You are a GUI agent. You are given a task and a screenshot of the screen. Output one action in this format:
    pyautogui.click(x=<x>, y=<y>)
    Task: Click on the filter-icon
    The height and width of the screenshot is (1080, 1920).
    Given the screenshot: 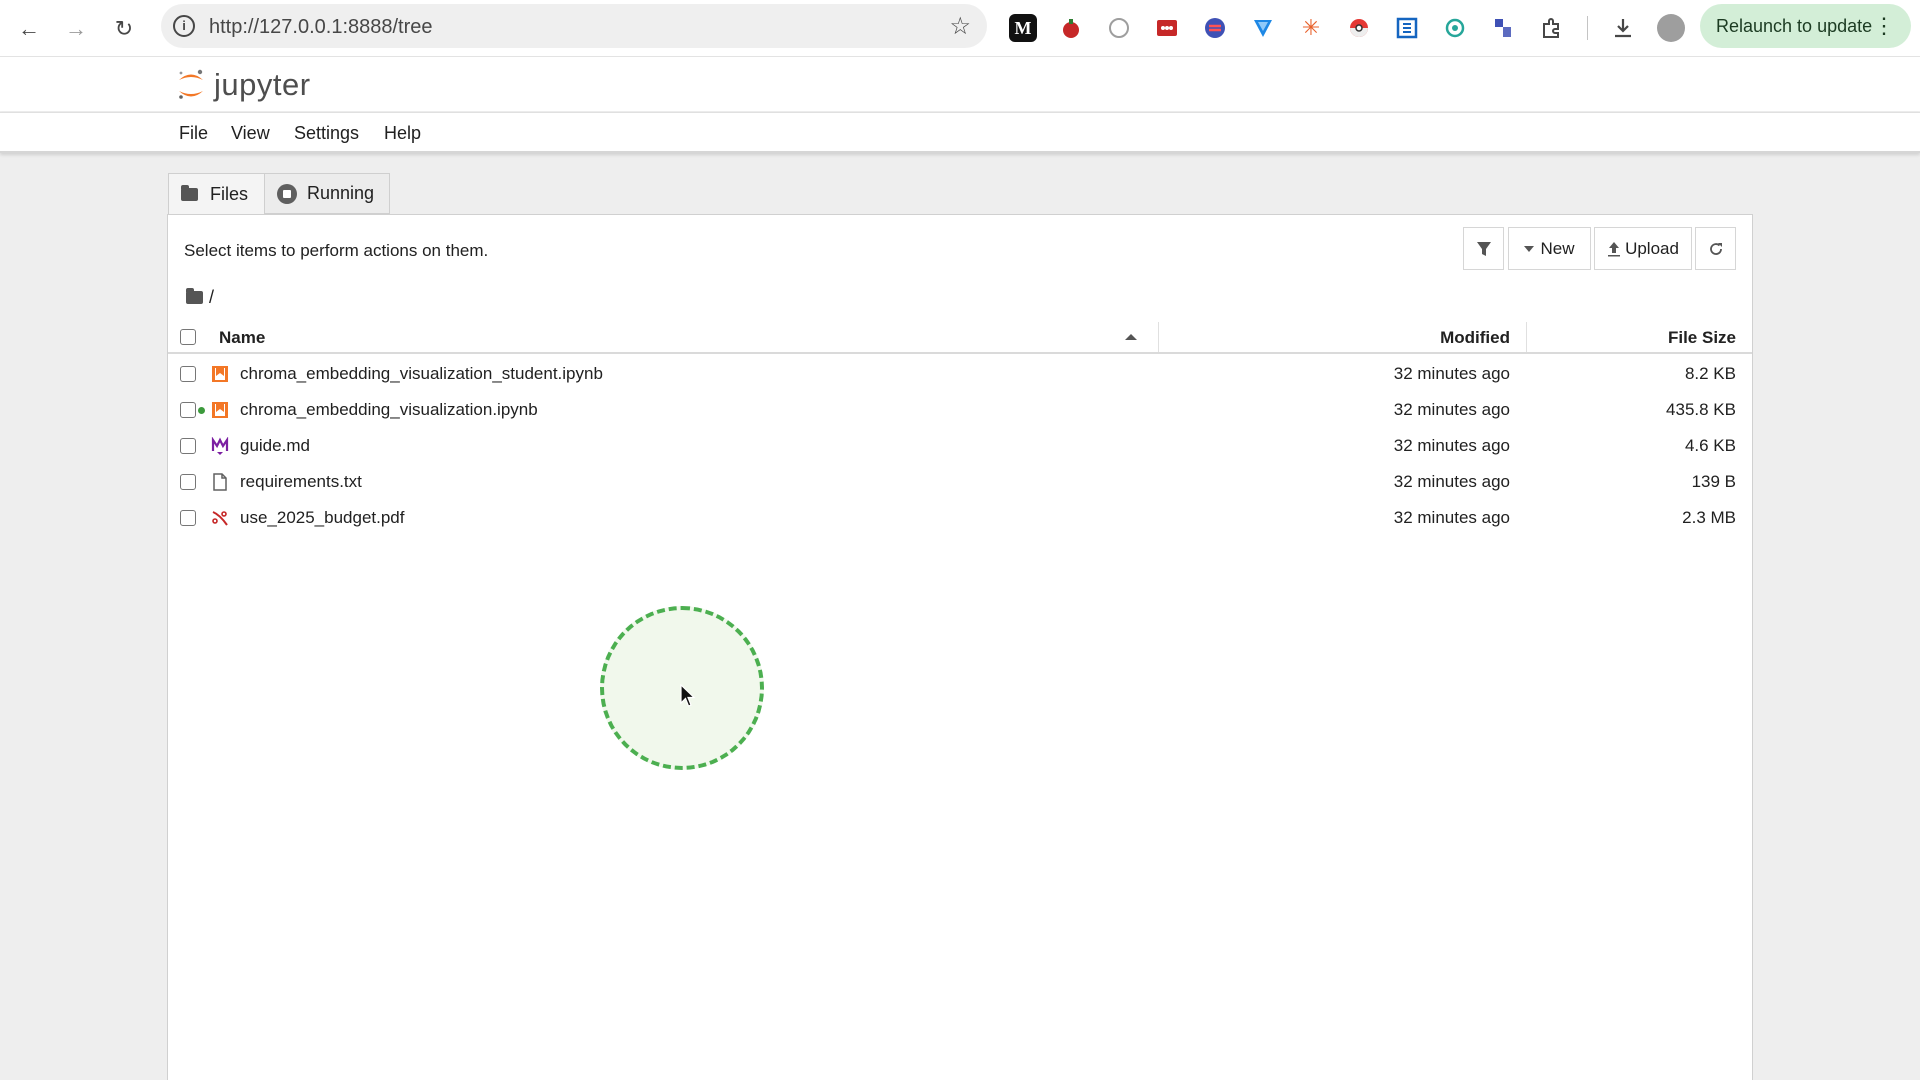 What is the action you would take?
    pyautogui.click(x=1483, y=248)
    